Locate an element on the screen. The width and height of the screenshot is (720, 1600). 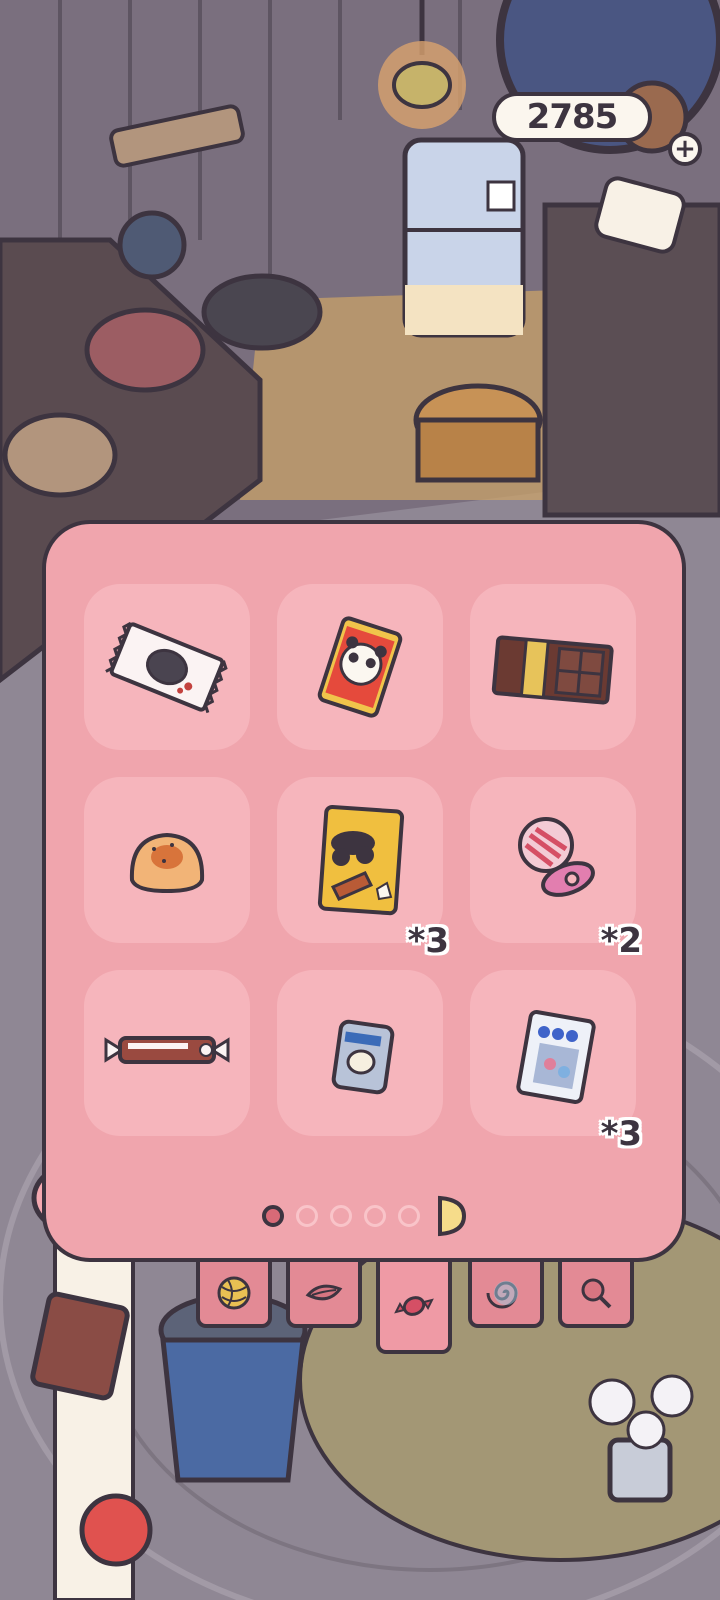
tab-snacks is located at coordinates (414, 1308).